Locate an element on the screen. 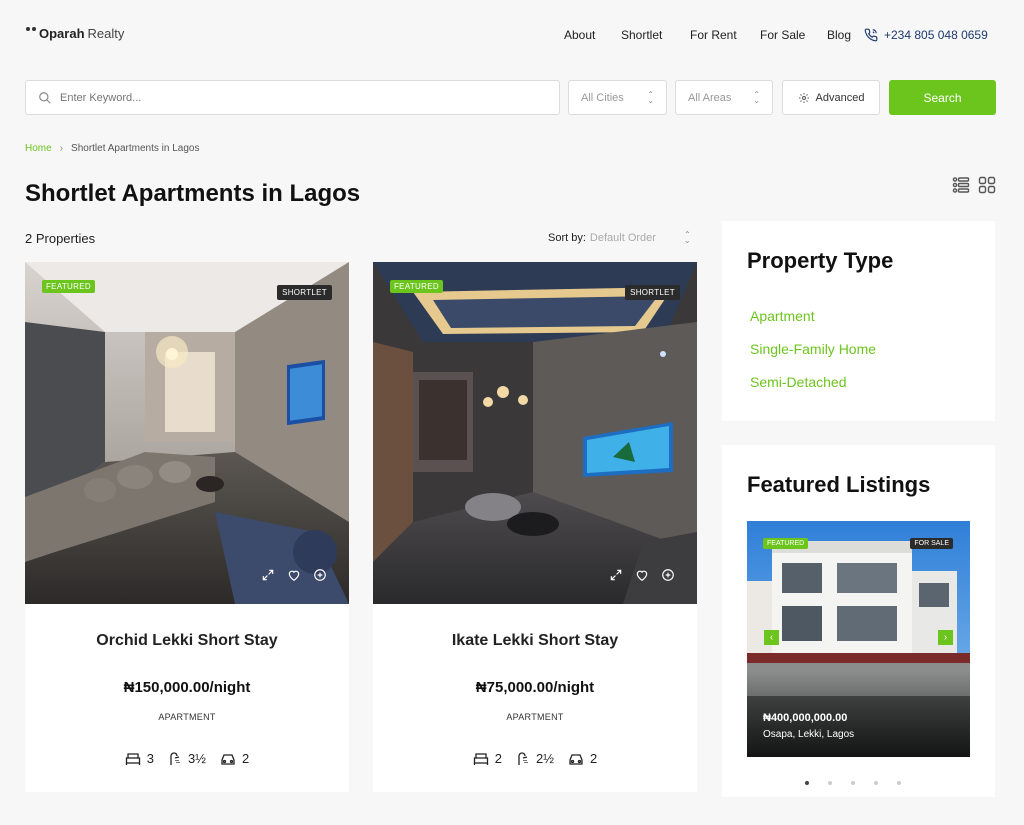 The height and width of the screenshot is (825, 1024). sort-control: Sort by: Default Order ⌃ ⌄ is located at coordinates (619, 237).